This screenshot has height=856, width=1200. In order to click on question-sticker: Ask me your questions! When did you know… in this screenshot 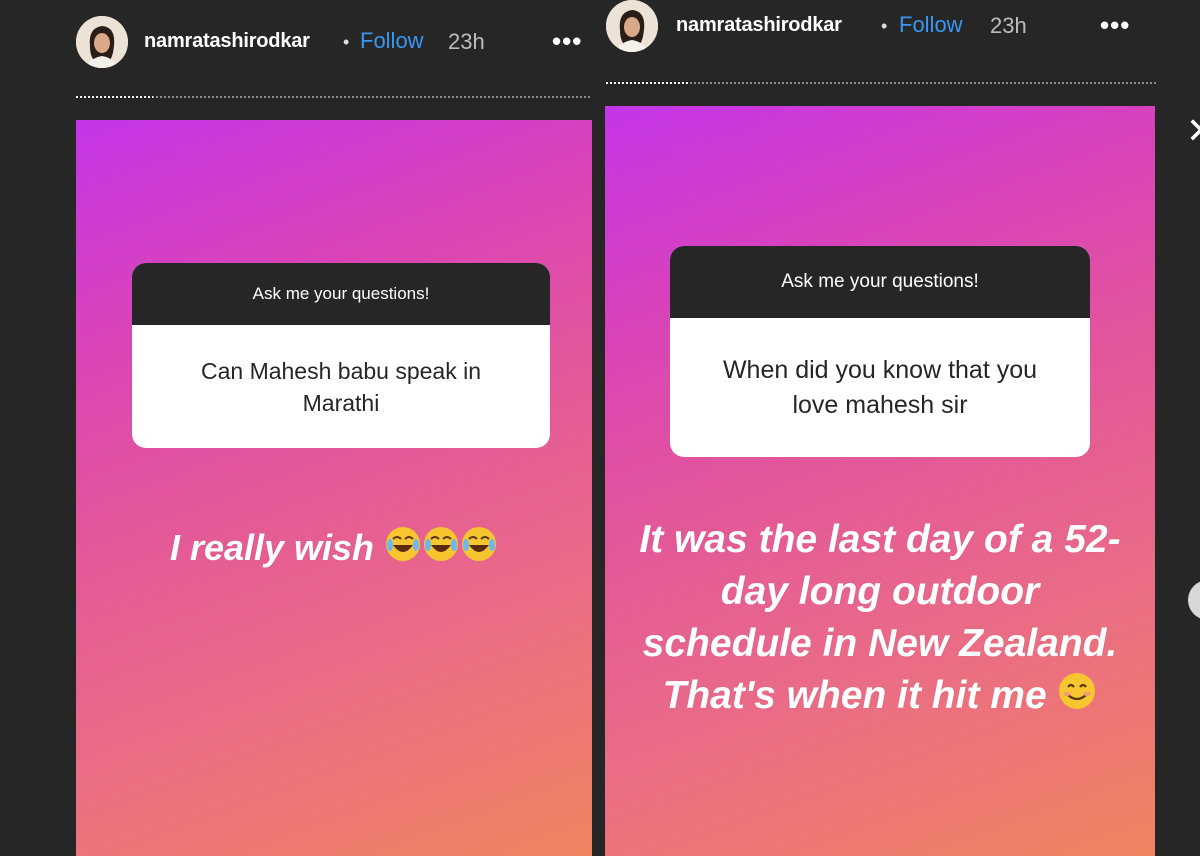, I will do `click(880, 351)`.